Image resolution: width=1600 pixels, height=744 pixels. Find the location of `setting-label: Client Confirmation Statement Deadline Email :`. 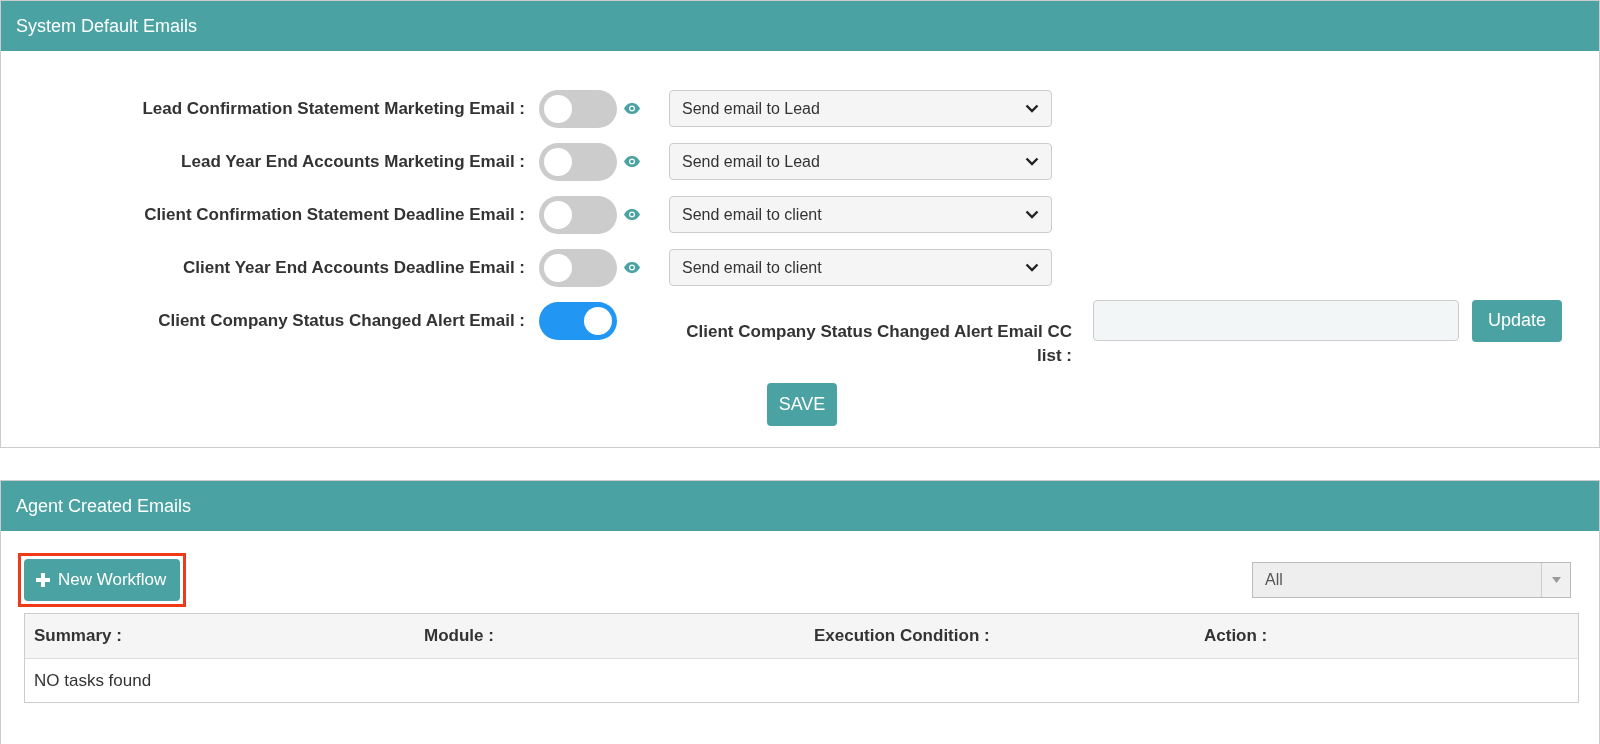

setting-label: Client Confirmation Statement Deadline Email : is located at coordinates (334, 214).